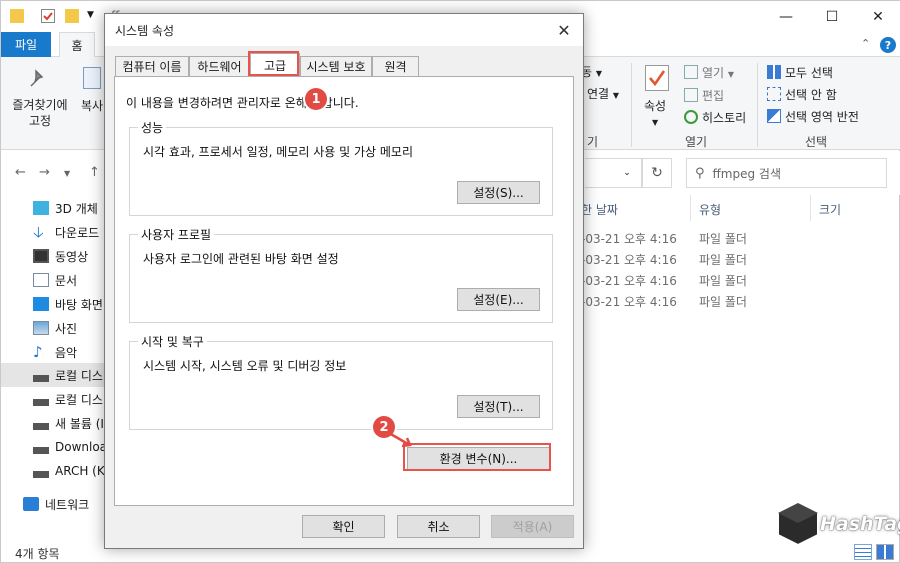 The image size is (900, 563). What do you see at coordinates (55, 328) in the screenshot?
I see `nav-item-pictures: 사진` at bounding box center [55, 328].